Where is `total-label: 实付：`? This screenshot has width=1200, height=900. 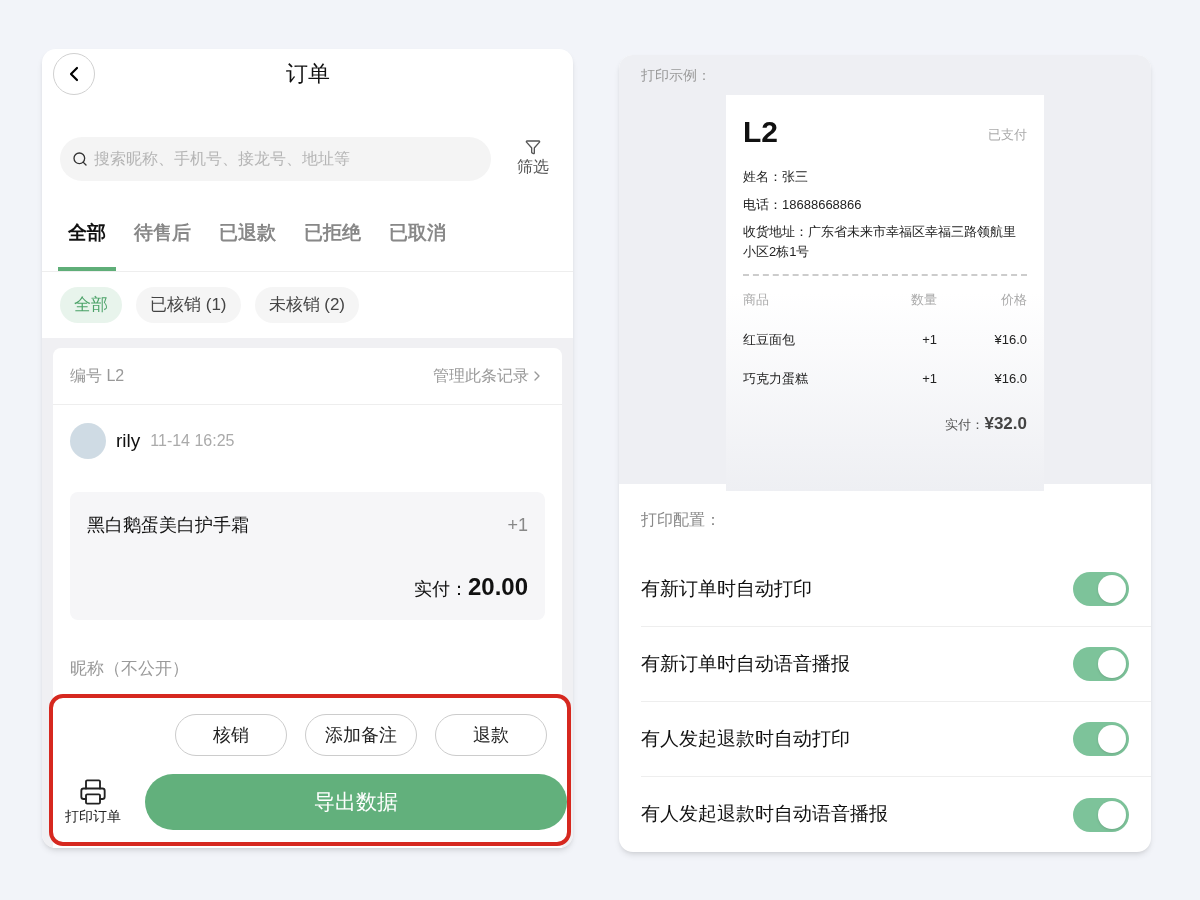 total-label: 实付： is located at coordinates (965, 424).